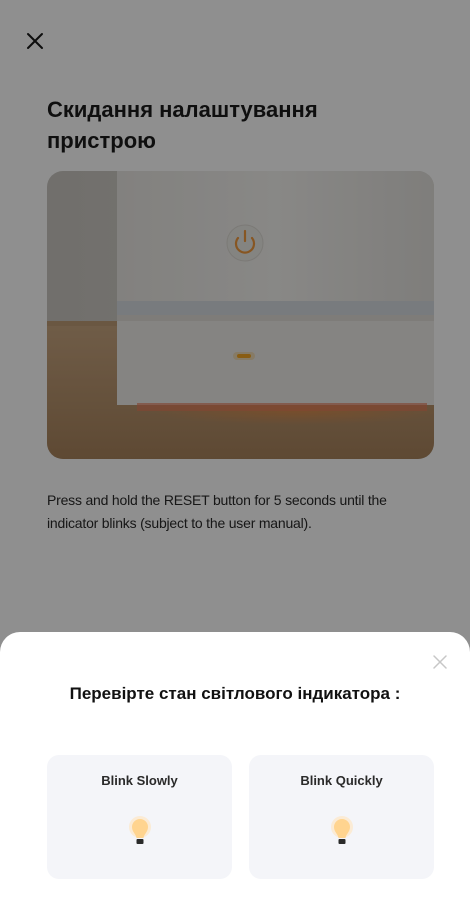 The width and height of the screenshot is (470, 906). Describe the element at coordinates (235, 693) in the screenshot. I see `sheet-title: Перевірте стан світлового індикатора :` at that location.